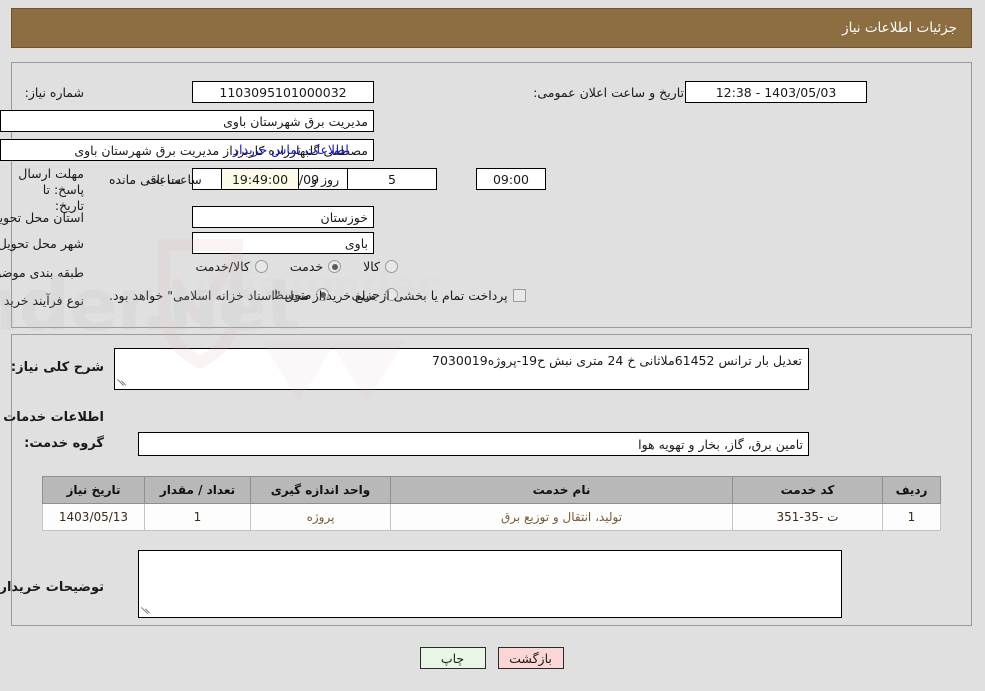 This screenshot has height=691, width=985. What do you see at coordinates (321, 490) in the screenshot?
I see `table-col-header-3: واحد اندازه گیری` at bounding box center [321, 490].